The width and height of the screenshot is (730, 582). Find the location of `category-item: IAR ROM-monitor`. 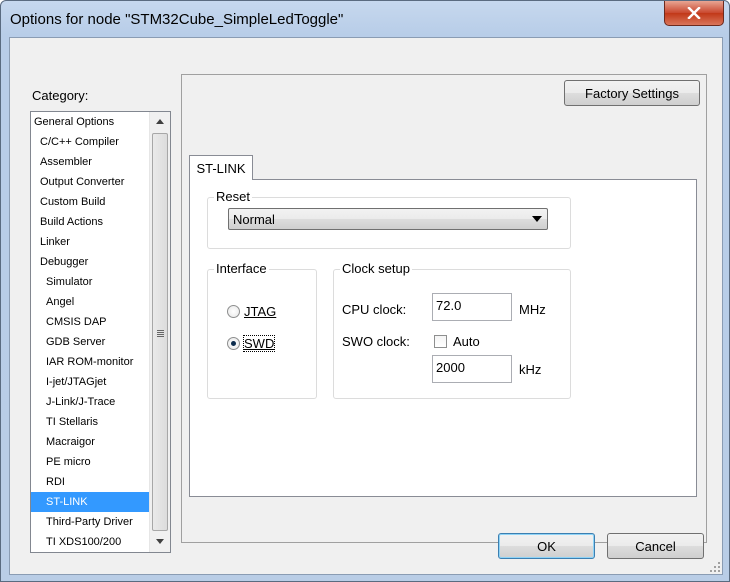

category-item: IAR ROM-monitor is located at coordinates (90, 362).